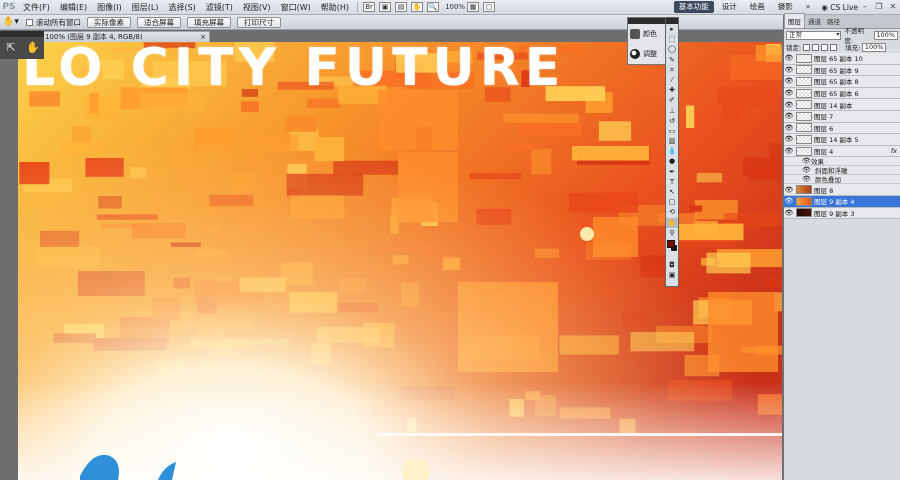 This screenshot has height=480, width=900. I want to click on menu-select: 选择(S), so click(181, 7).